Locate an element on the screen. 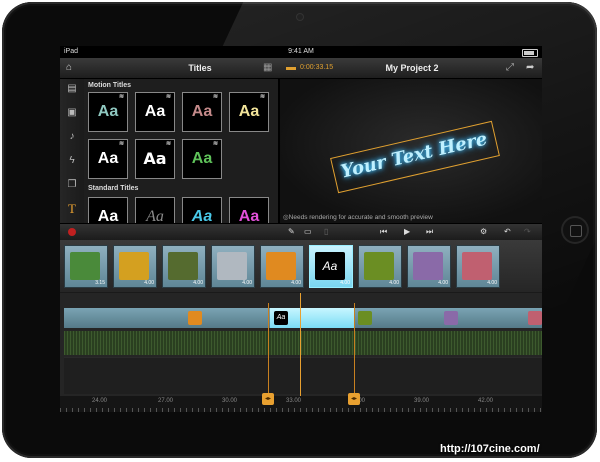 Image resolution: width=600 pixels, height=462 pixels. clapper-icon: ▤ is located at coordinates (72, 88).